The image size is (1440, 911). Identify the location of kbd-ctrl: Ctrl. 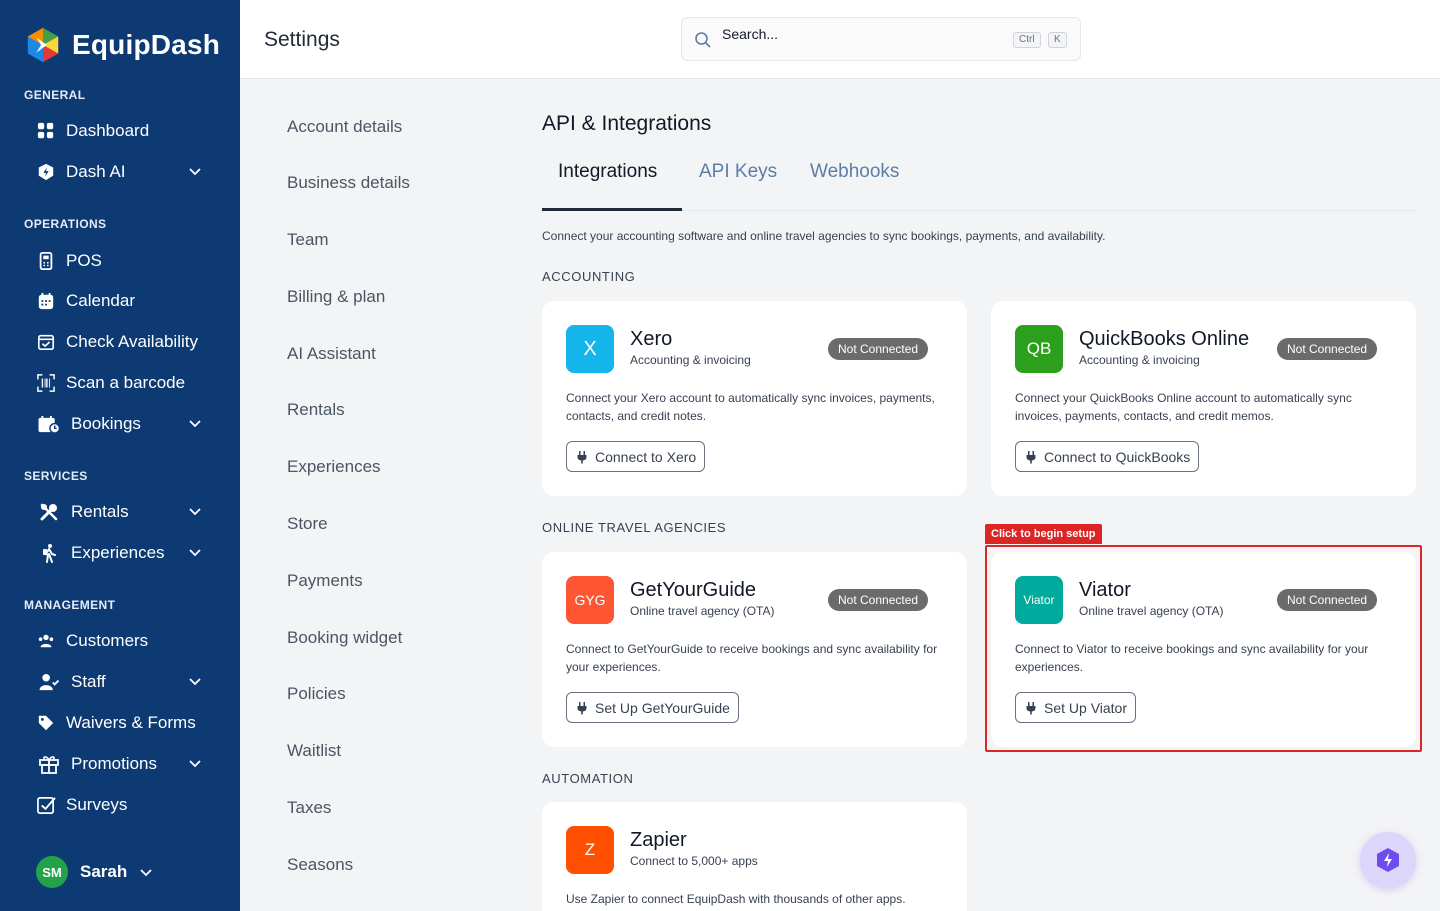
(1027, 40).